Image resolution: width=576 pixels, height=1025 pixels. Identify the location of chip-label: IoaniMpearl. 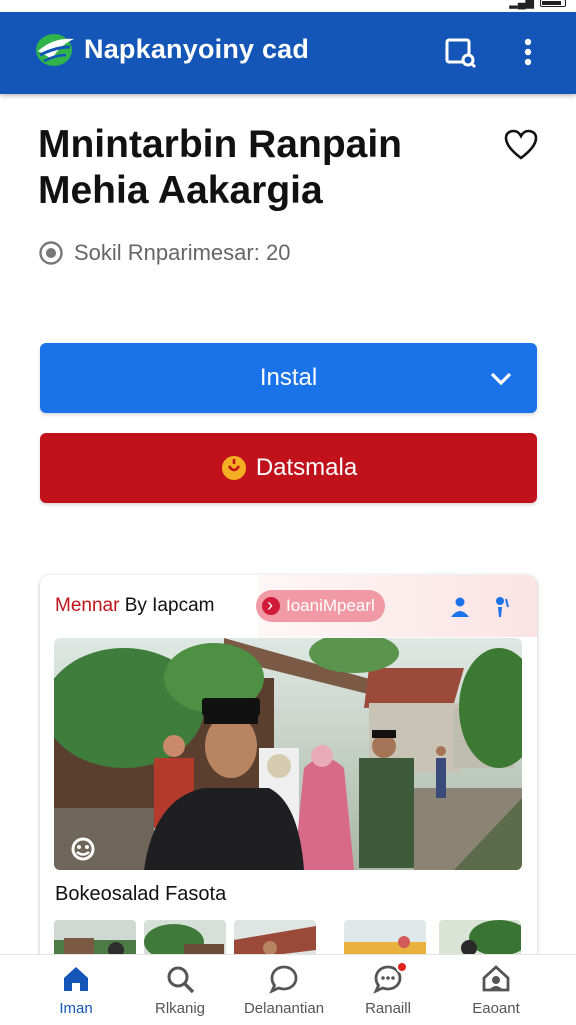
(330, 605).